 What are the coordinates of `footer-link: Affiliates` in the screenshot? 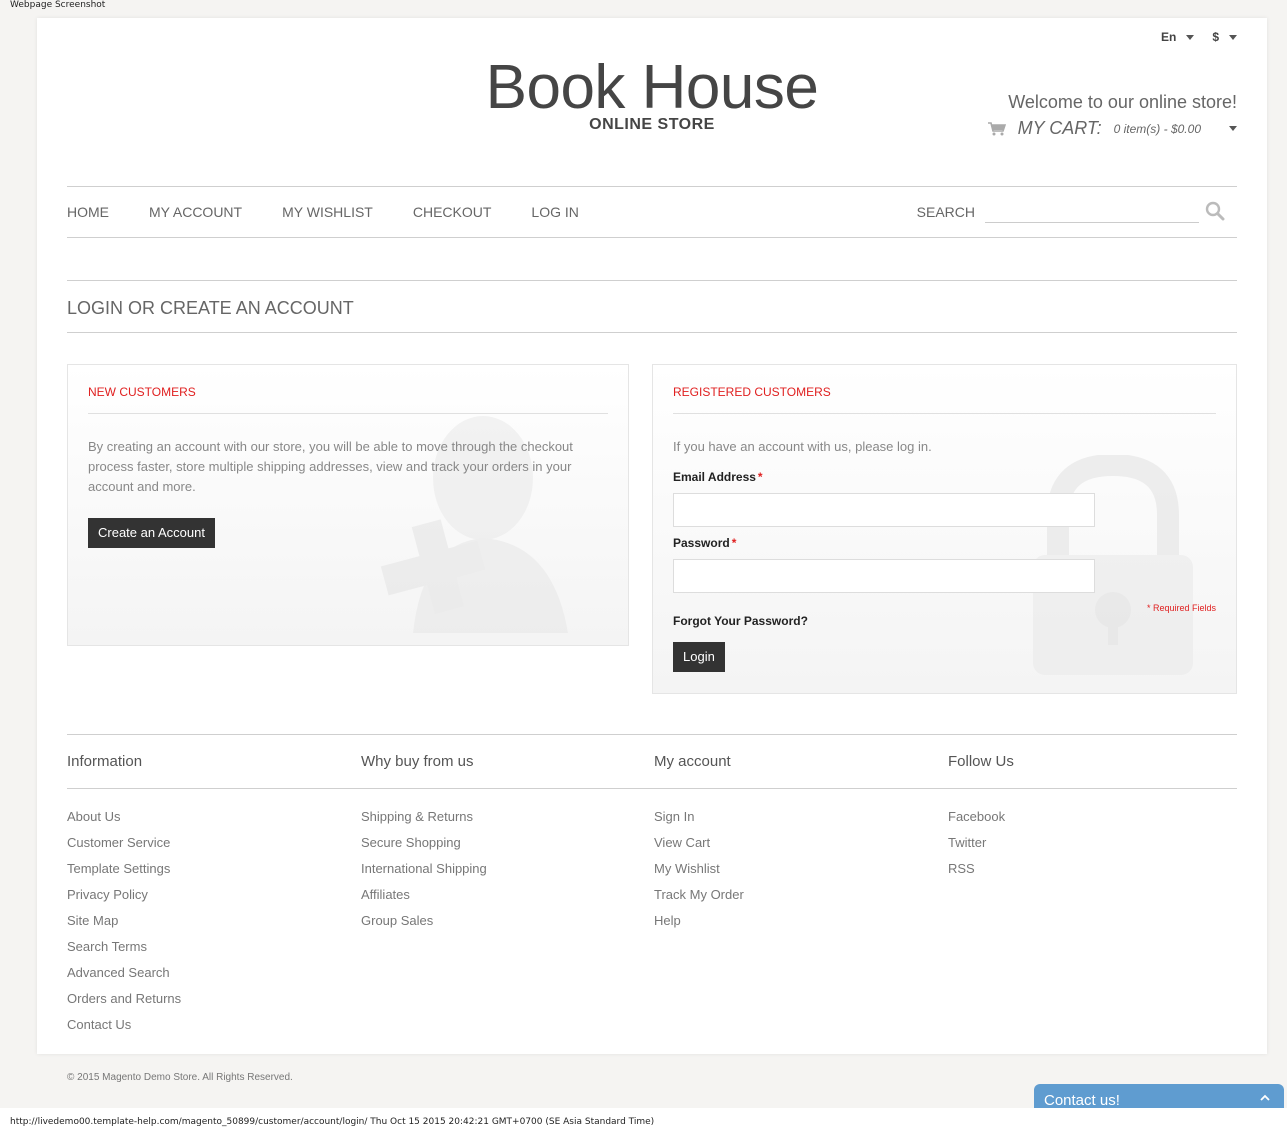 It's located at (424, 900).